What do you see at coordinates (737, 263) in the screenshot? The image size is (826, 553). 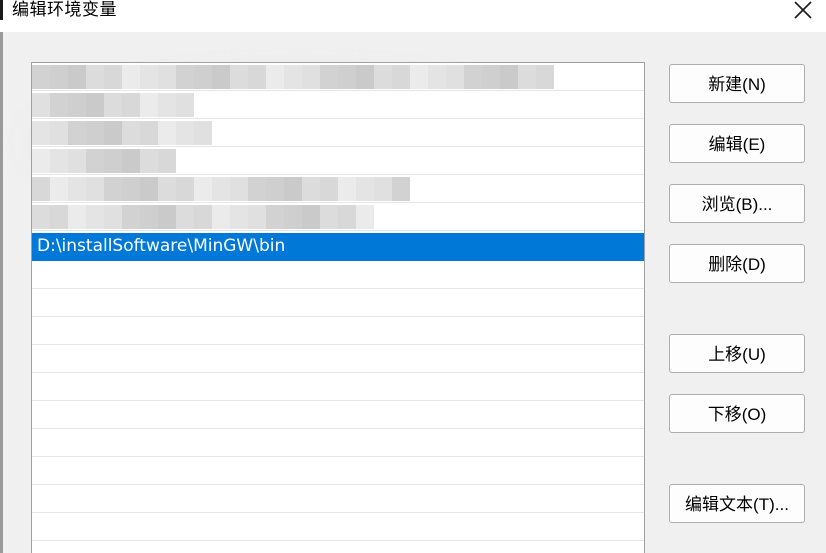 I see `delete-button: 删除(D)` at bounding box center [737, 263].